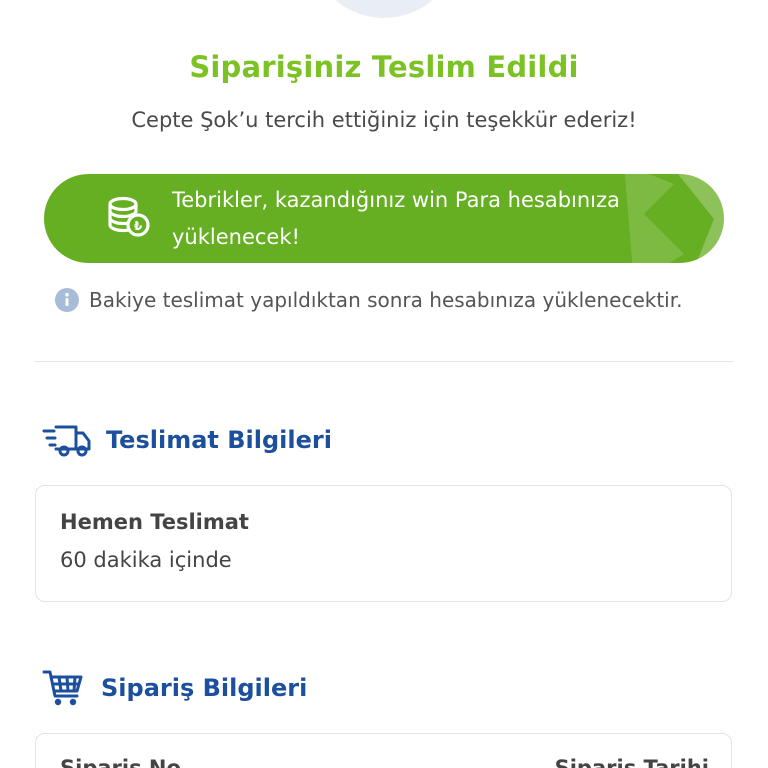  I want to click on coins-icon: ₺, so click(129, 216).